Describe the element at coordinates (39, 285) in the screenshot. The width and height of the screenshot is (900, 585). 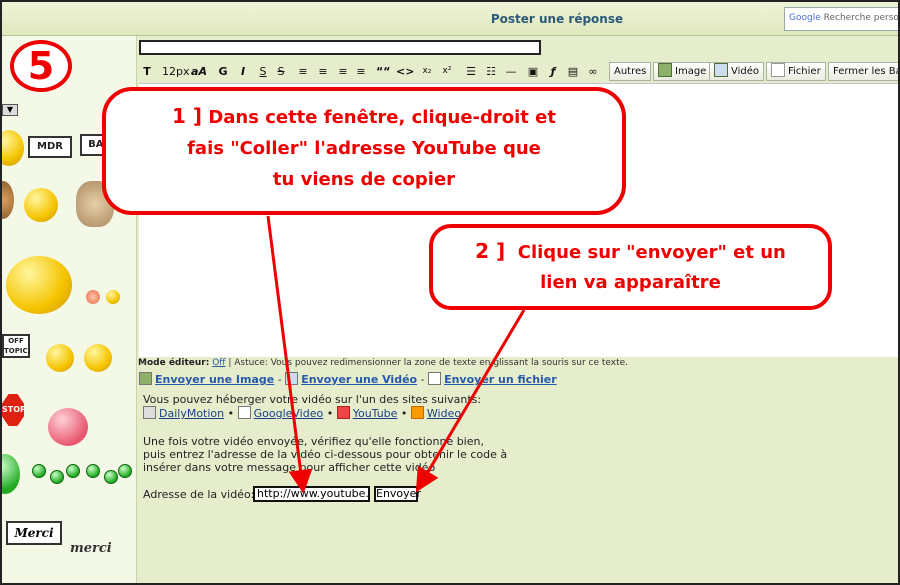
I see `laughing-smiley-icon` at that location.